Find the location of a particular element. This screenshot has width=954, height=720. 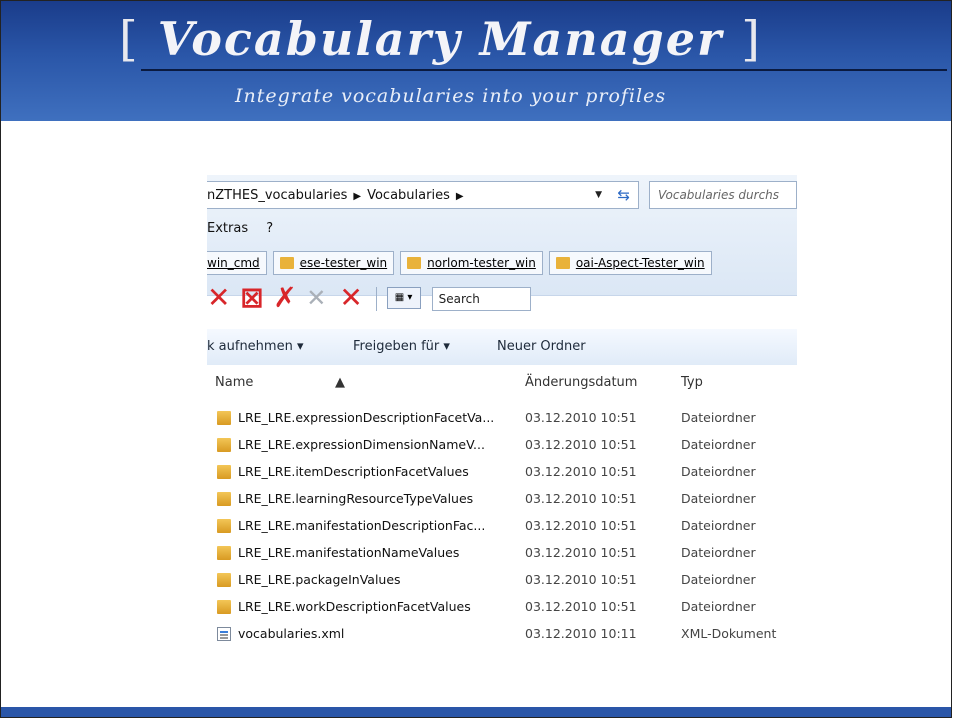

file-name: LRE_LRE.workDescriptionFacetValues is located at coordinates (354, 606).